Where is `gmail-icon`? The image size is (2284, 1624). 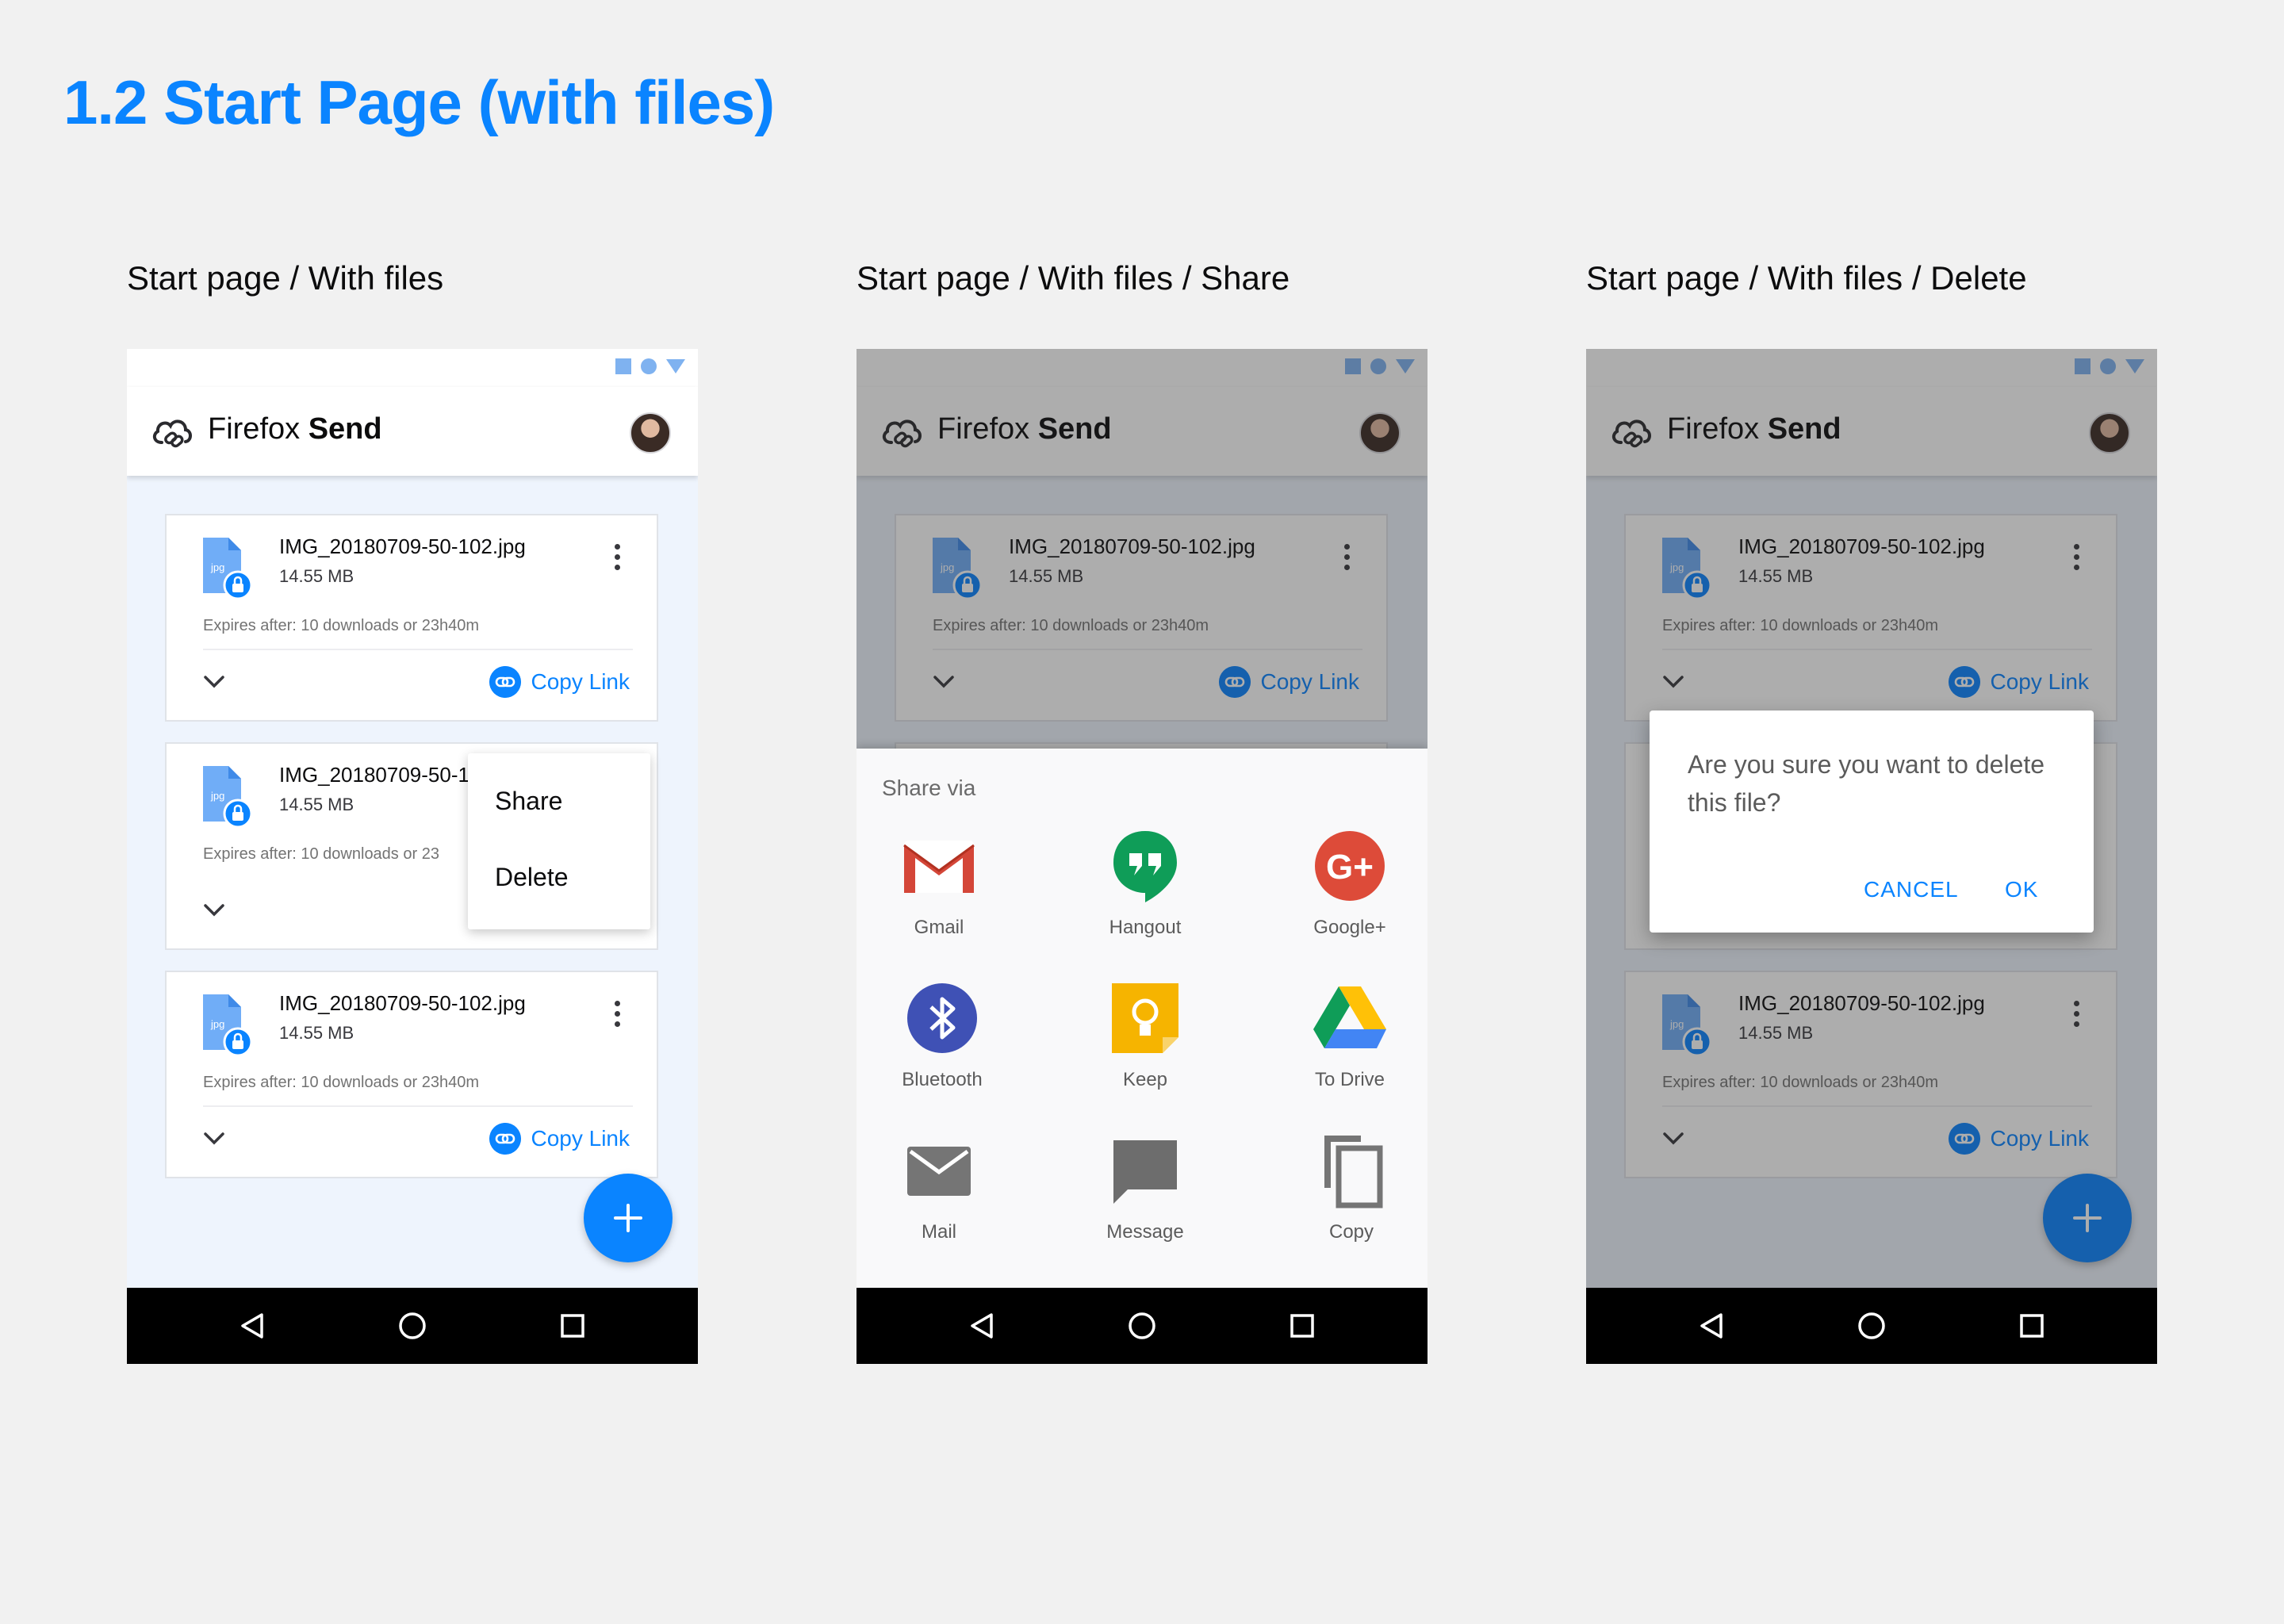 gmail-icon is located at coordinates (939, 867).